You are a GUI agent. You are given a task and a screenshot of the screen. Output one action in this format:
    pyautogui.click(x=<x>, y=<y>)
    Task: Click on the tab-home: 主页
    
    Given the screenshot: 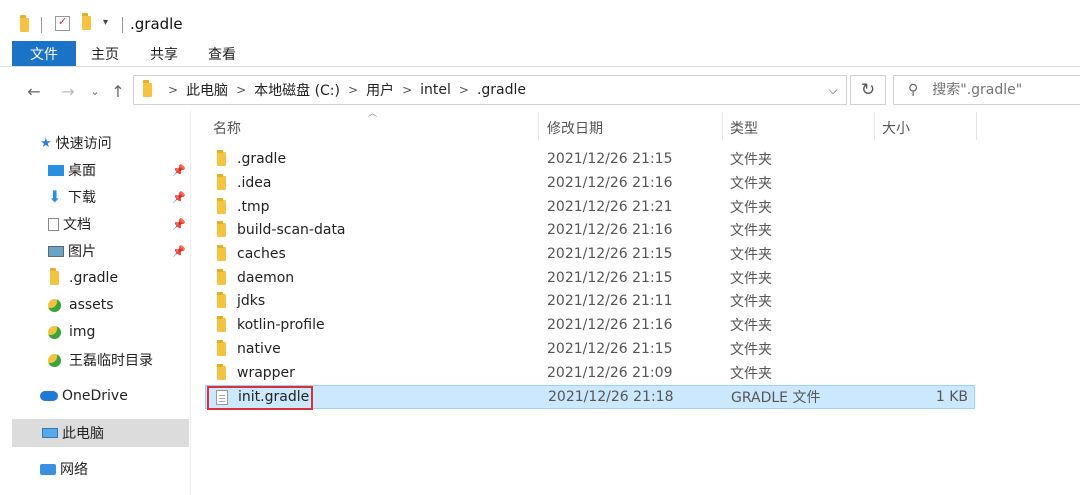 What is the action you would take?
    pyautogui.click(x=105, y=53)
    